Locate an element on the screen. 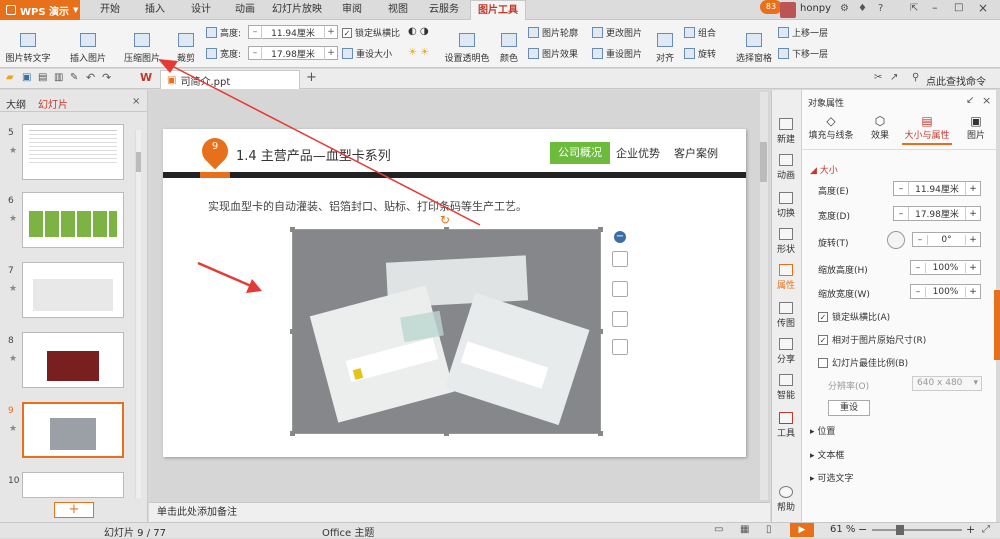 Image resolution: width=1000 pixels, height=539 pixels. tools-icon: ✂ is located at coordinates (878, 77).